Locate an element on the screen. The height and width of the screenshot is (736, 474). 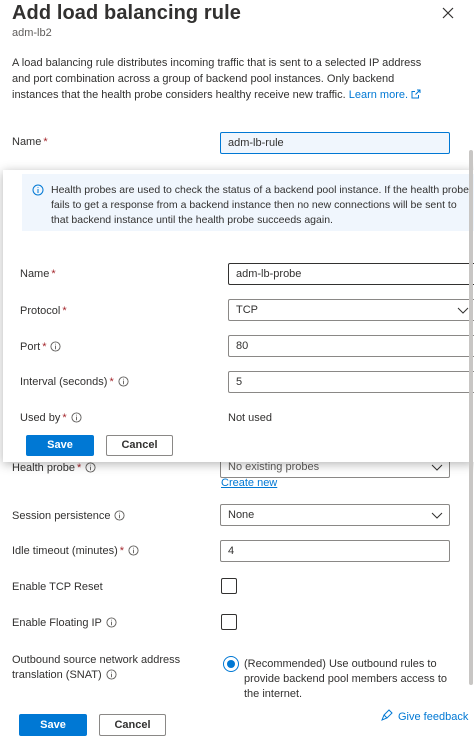
port-input: 80 is located at coordinates (351, 346).